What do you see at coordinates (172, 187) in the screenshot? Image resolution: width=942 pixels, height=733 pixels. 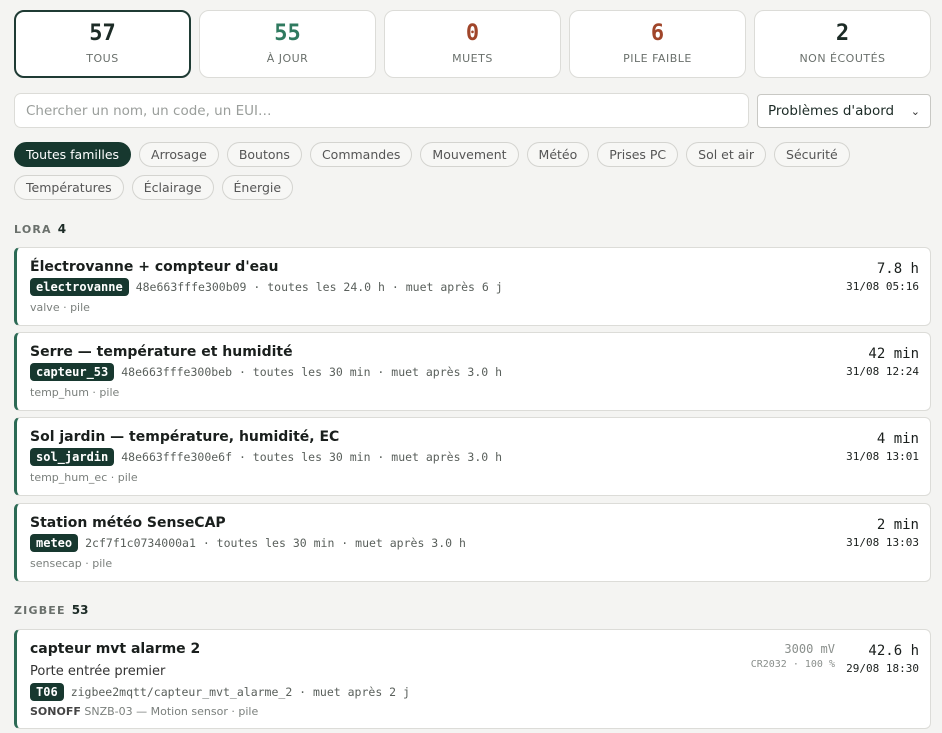 I see `chip-eclairage: Éclairage` at bounding box center [172, 187].